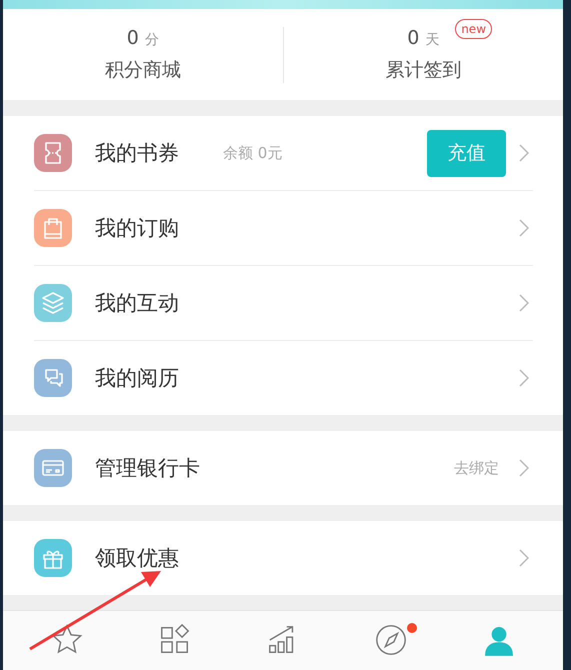 The width and height of the screenshot is (571, 670). I want to click on stat-label: 积分商城, so click(142, 69).